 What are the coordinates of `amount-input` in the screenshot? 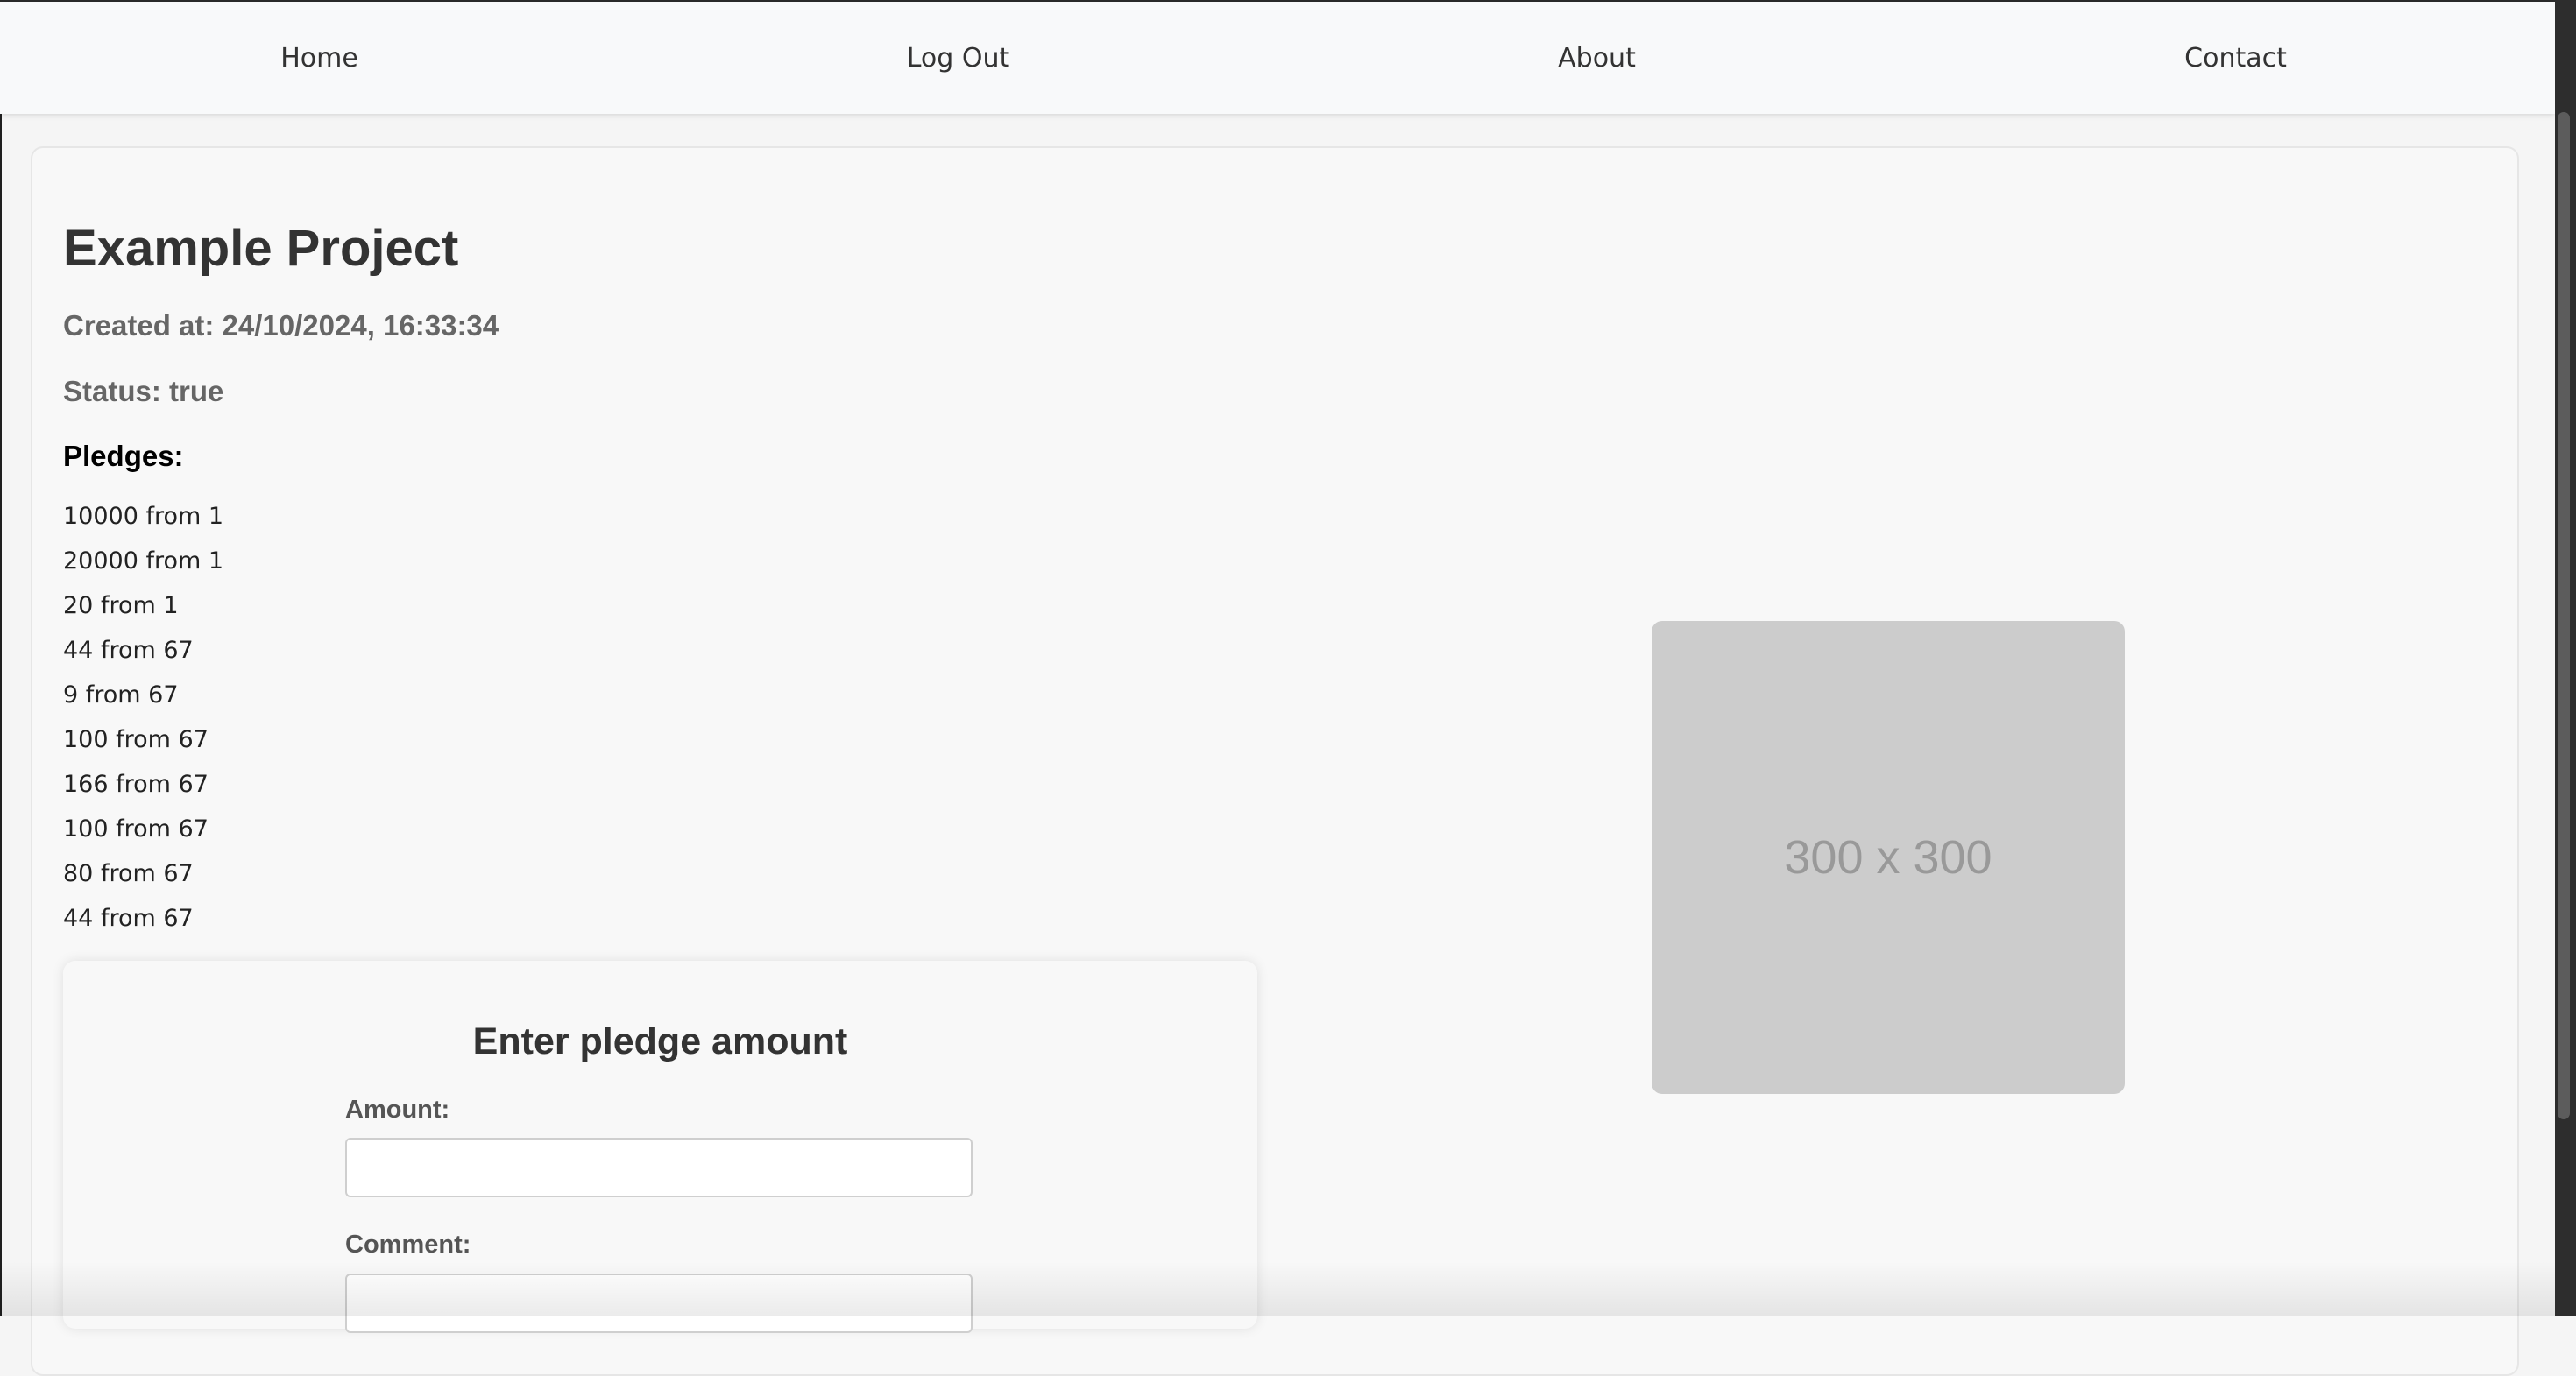 It's located at (659, 1167).